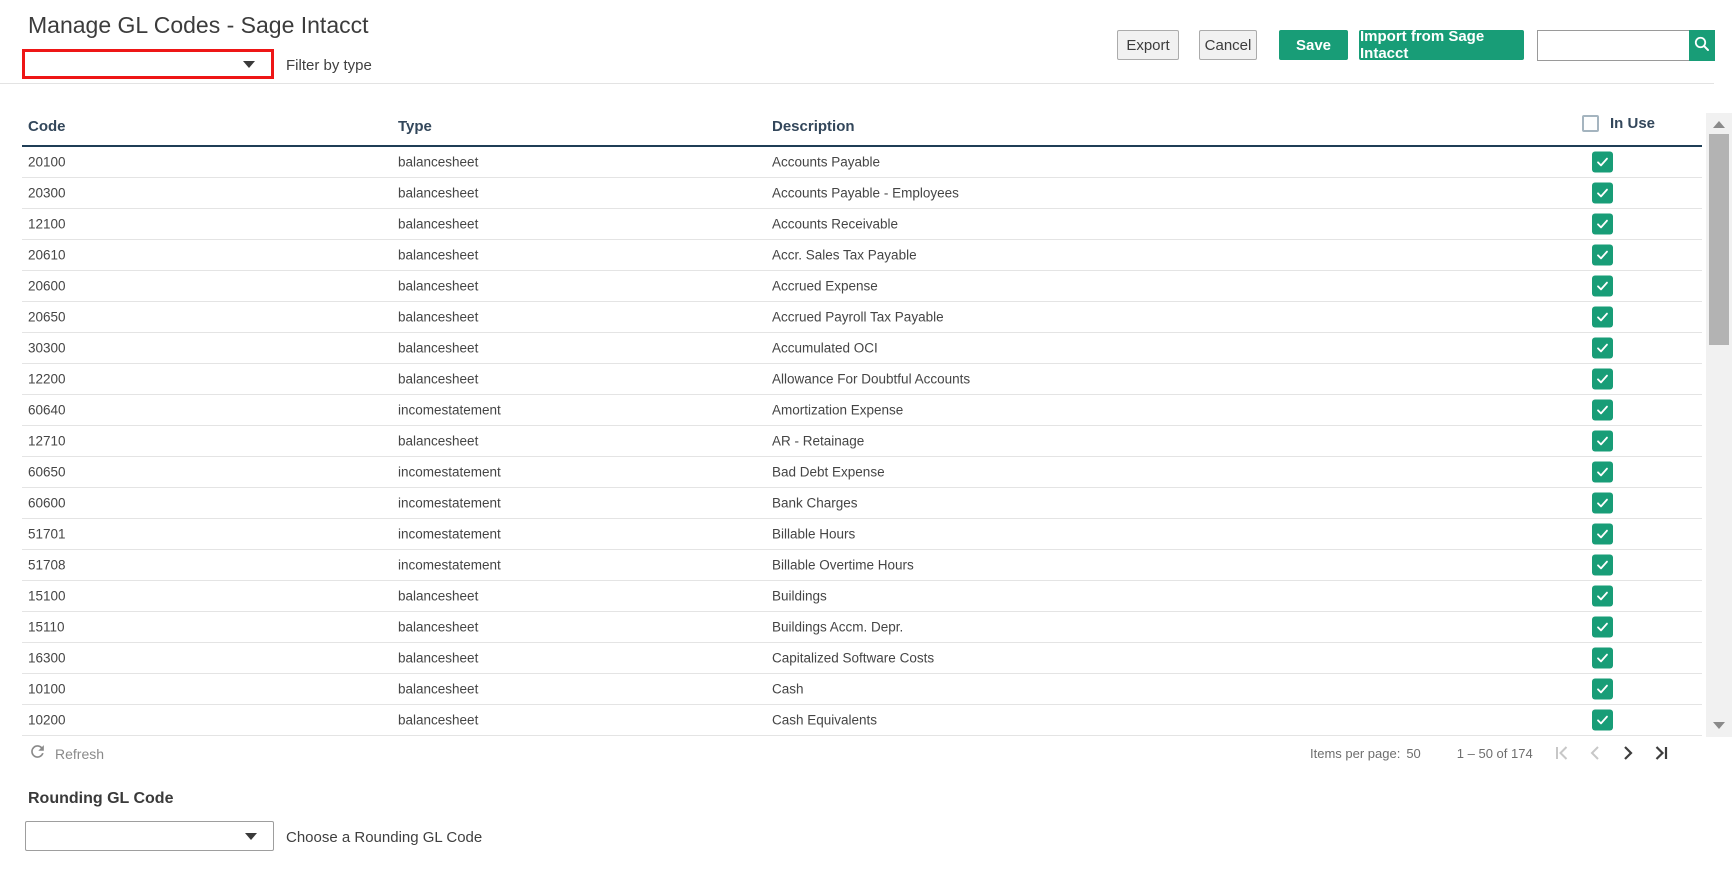  Describe the element at coordinates (37, 754) in the screenshot. I see `refresh-icon` at that location.